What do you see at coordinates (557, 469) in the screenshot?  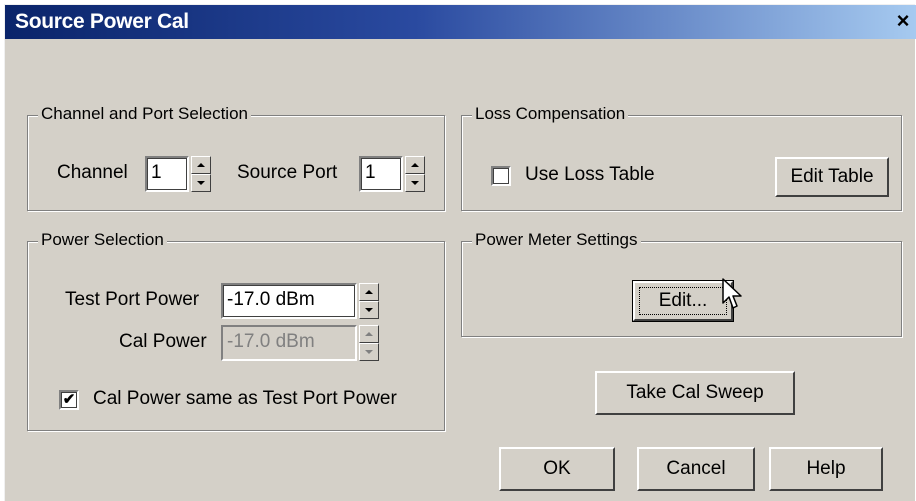 I see `ok-button: OK` at bounding box center [557, 469].